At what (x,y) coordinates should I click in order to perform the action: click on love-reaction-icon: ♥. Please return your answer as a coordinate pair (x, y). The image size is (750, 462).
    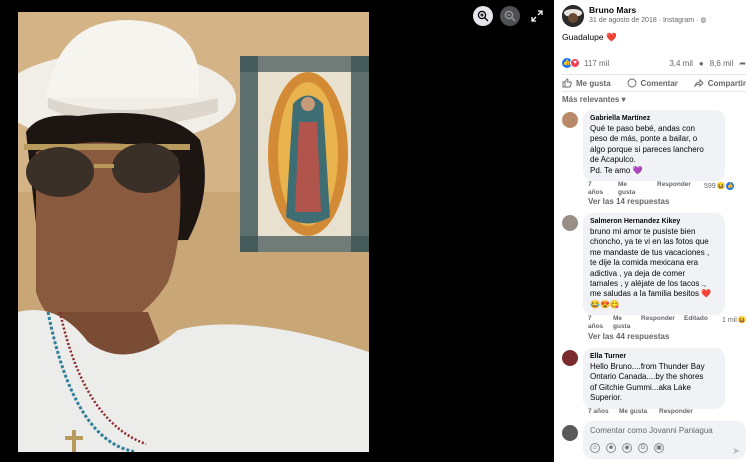
    Looking at the image, I should click on (575, 63).